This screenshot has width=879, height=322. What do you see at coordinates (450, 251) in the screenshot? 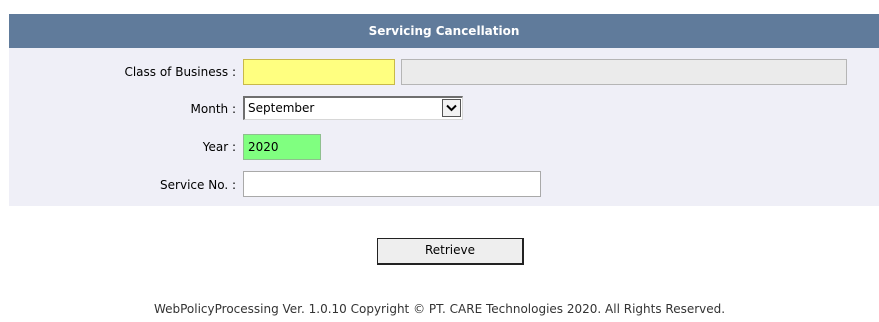
I see `retrieve-button: Retrieve` at bounding box center [450, 251].